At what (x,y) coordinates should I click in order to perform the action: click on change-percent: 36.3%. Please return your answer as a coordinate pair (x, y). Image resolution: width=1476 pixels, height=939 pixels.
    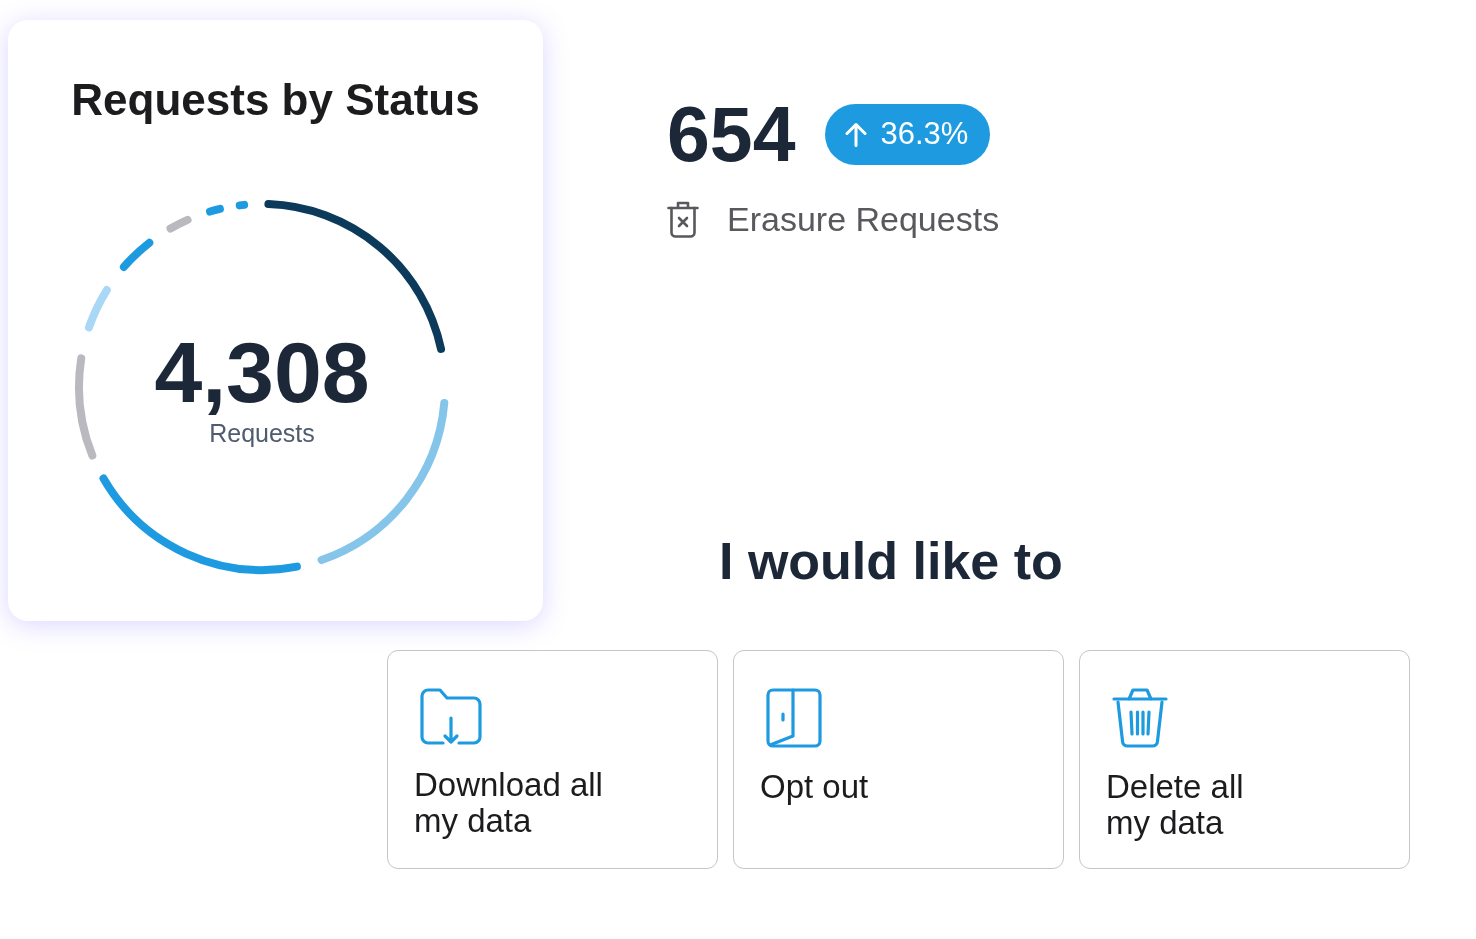
    Looking at the image, I should click on (924, 134).